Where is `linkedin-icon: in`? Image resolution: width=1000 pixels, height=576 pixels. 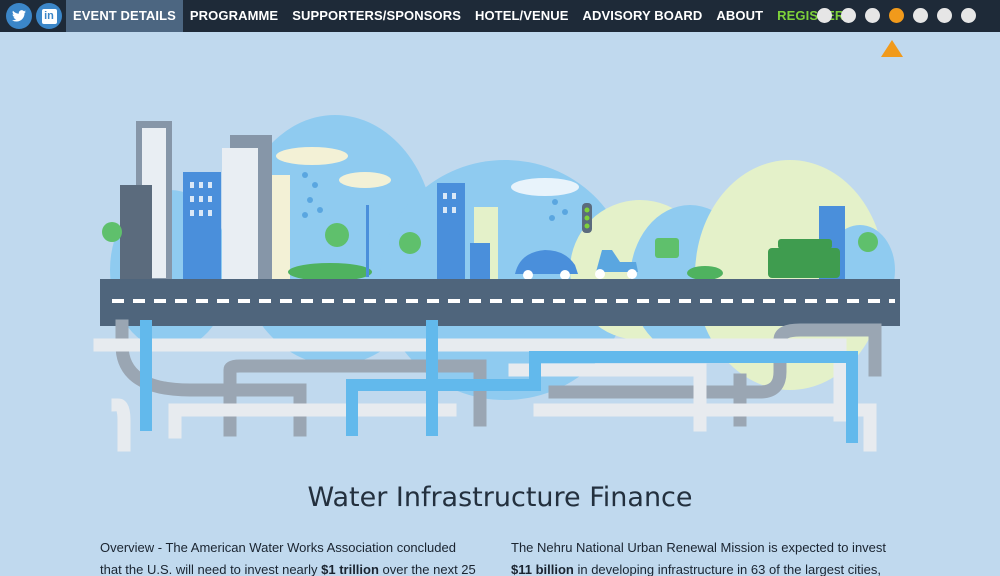 linkedin-icon: in is located at coordinates (49, 16).